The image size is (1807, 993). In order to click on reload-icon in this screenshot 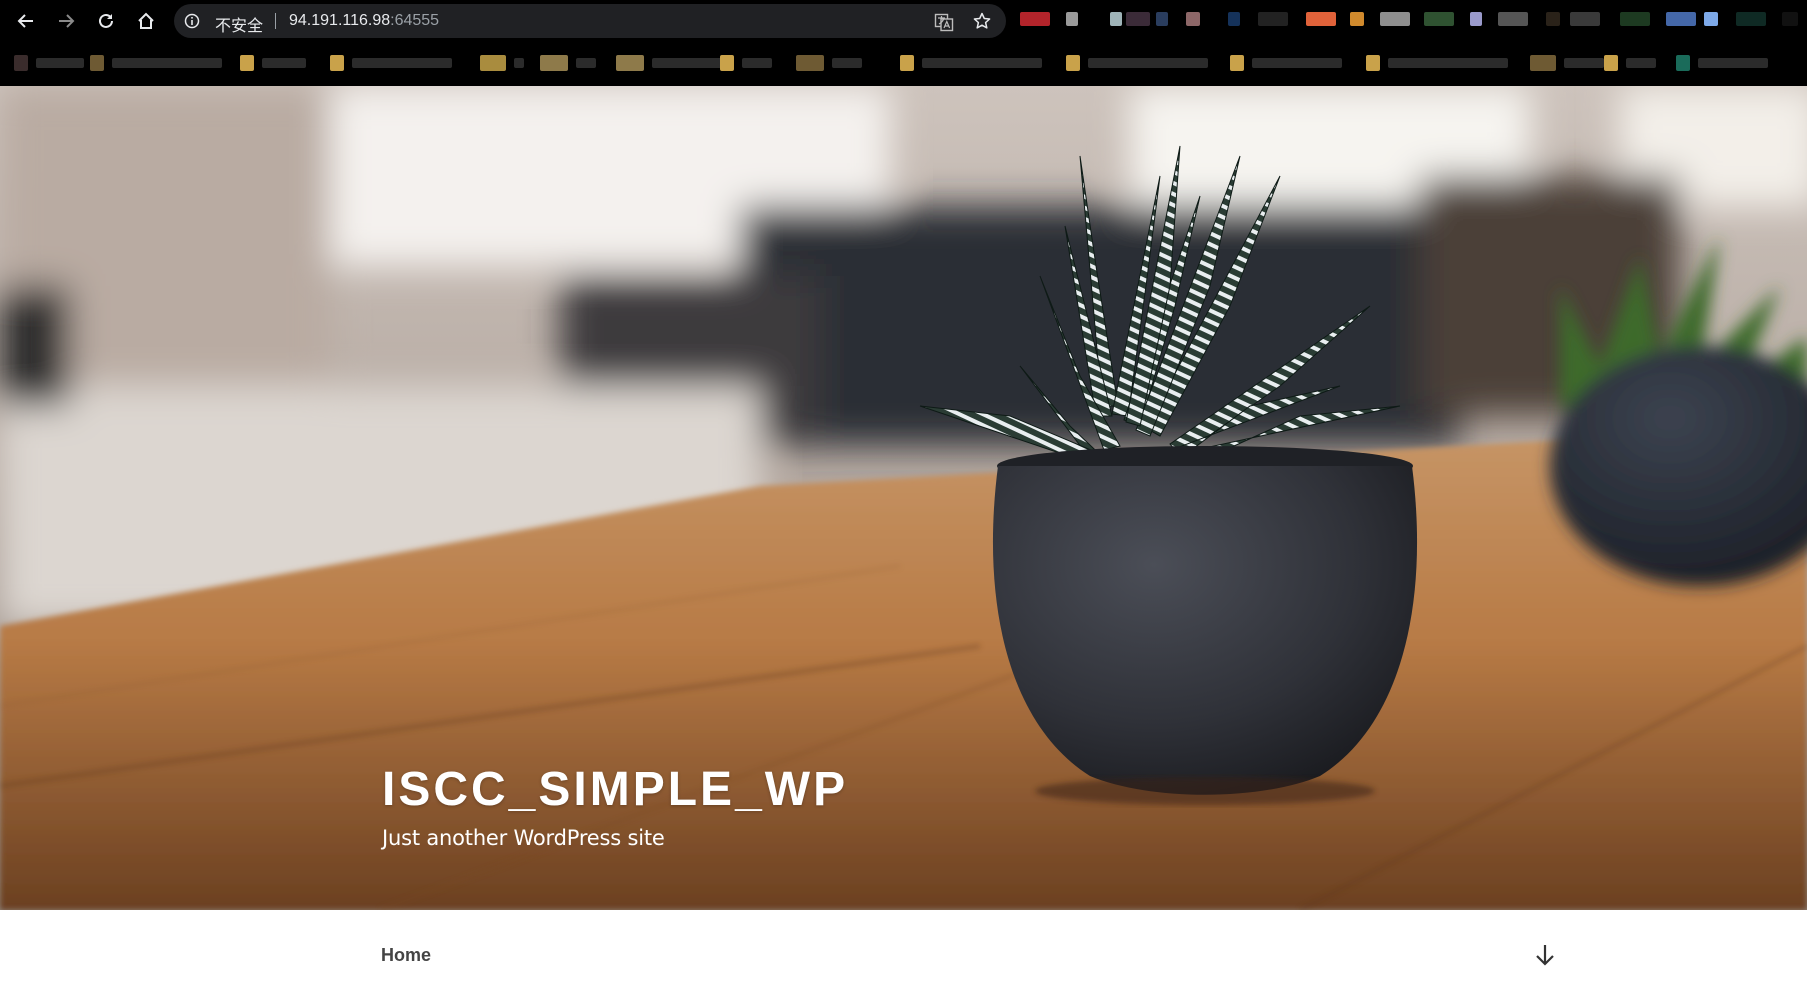, I will do `click(106, 20)`.